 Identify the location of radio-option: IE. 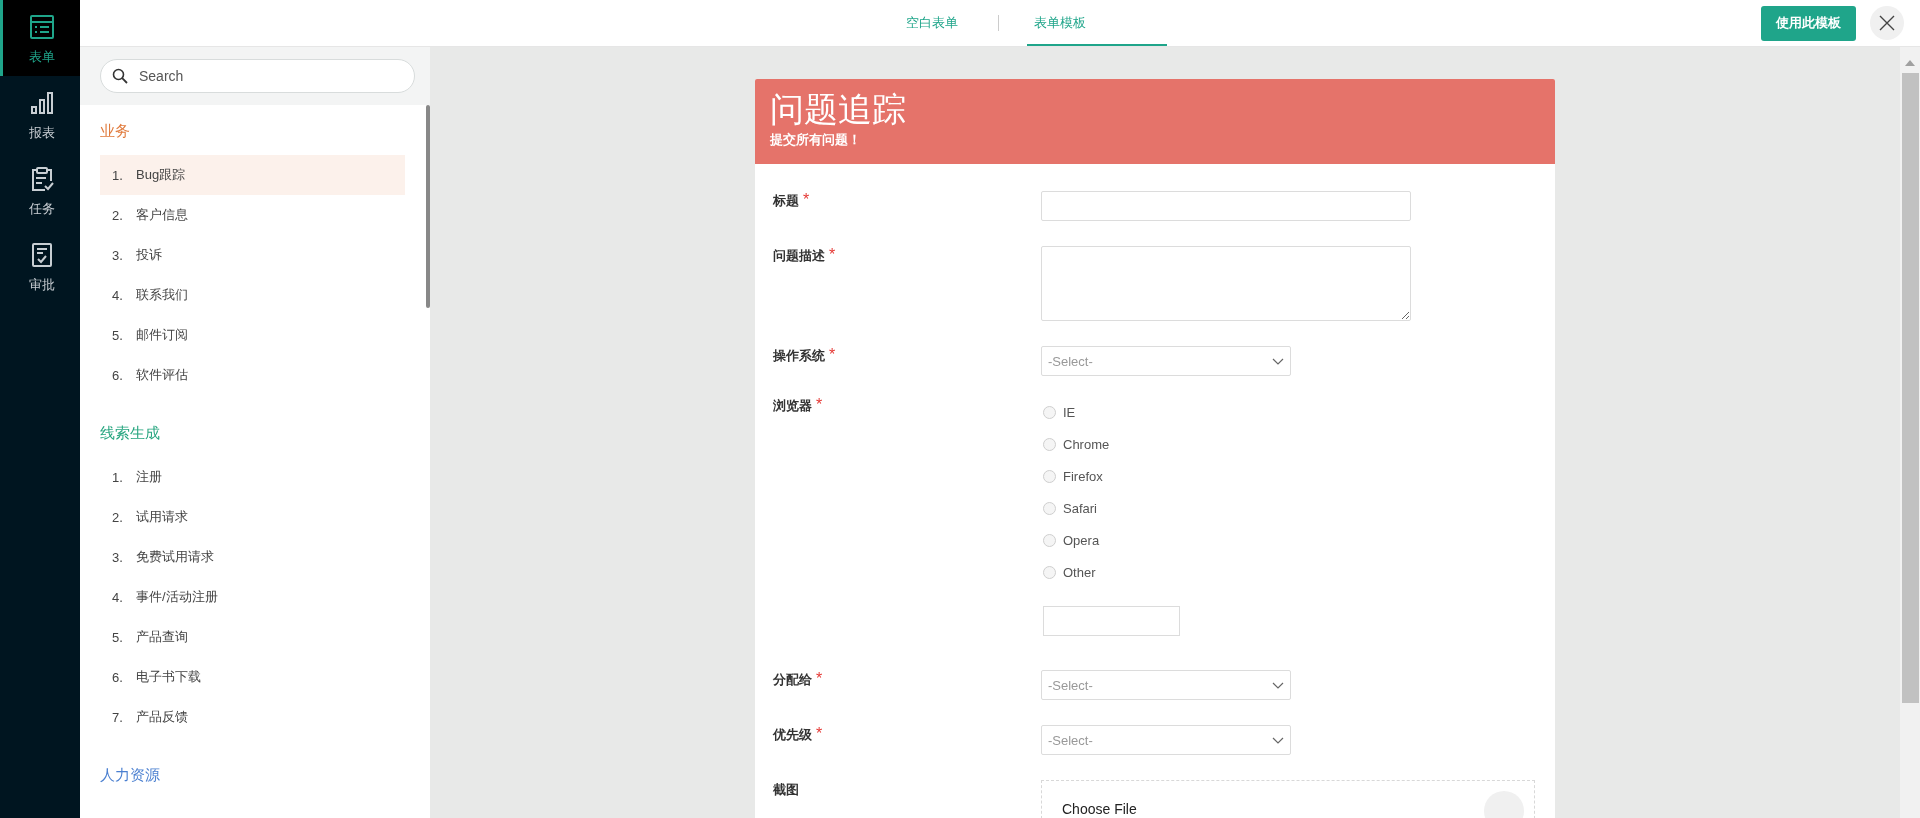
(1058, 412).